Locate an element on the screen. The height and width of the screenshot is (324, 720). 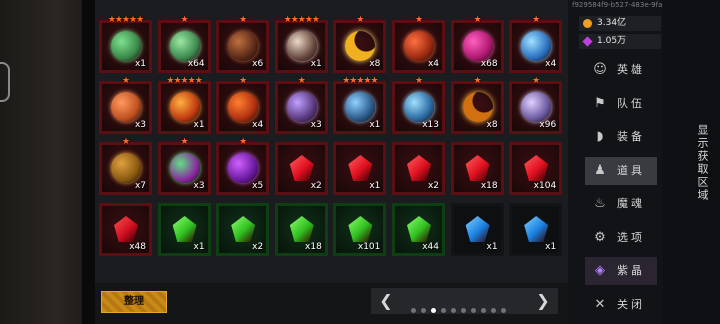
menu-item-gear: ⚙ 选项 is located at coordinates (621, 238).